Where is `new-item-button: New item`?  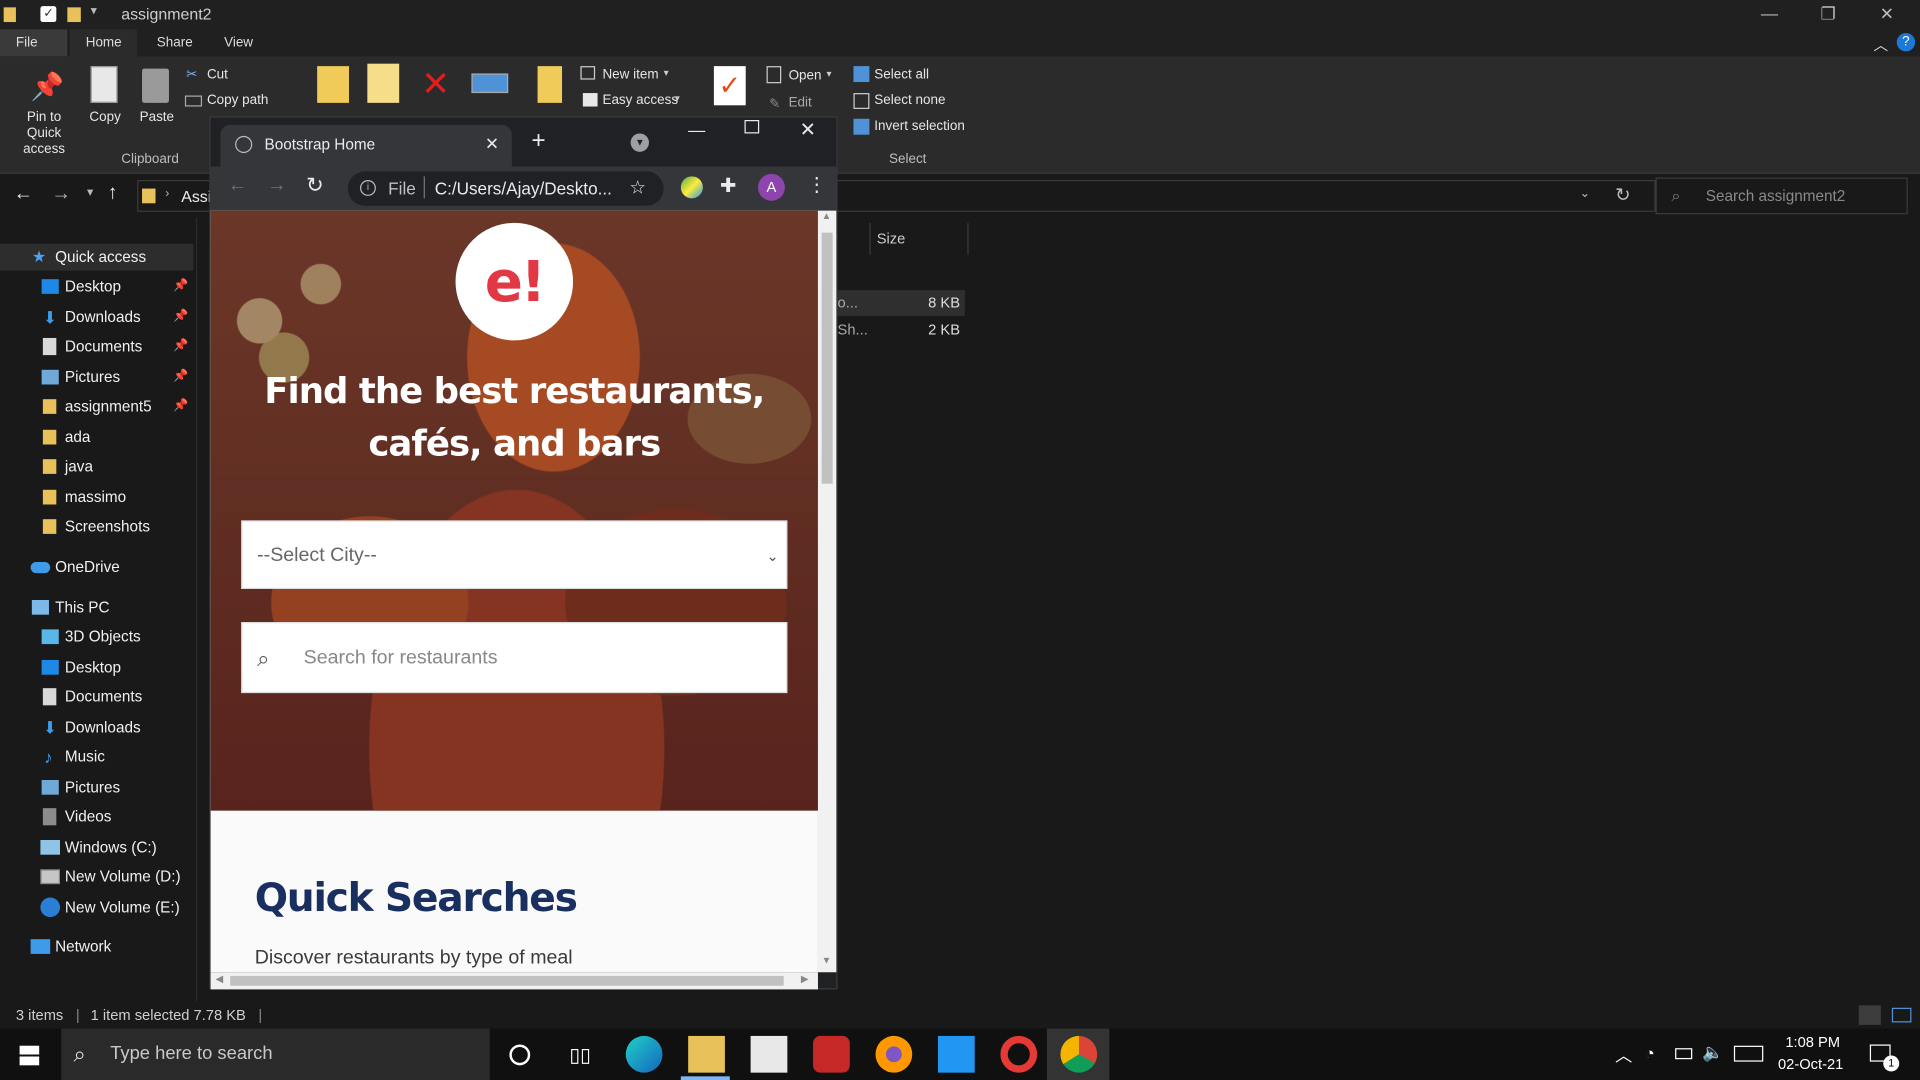
new-item-button: New item is located at coordinates (630, 74).